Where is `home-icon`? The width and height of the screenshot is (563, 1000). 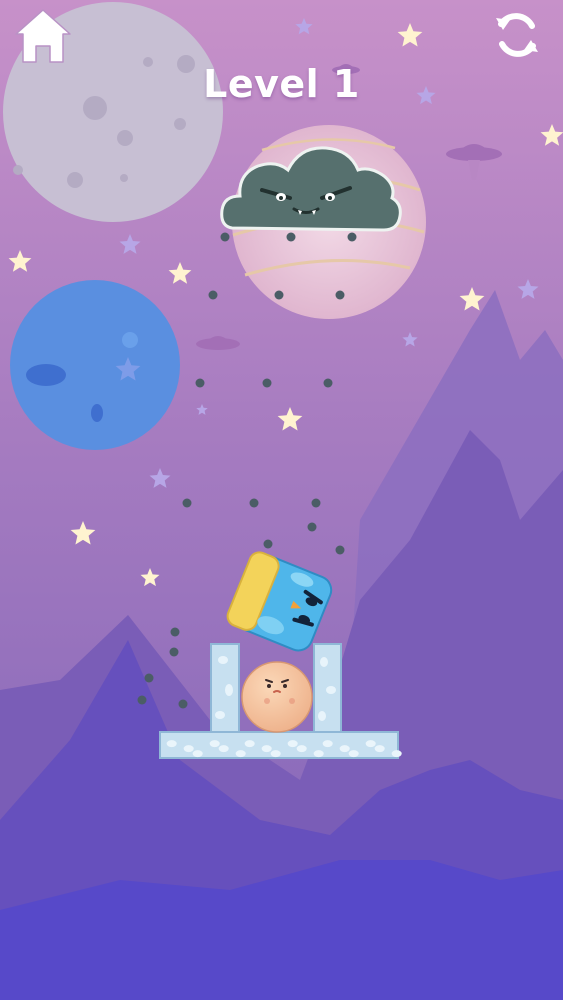 home-icon is located at coordinates (43, 36).